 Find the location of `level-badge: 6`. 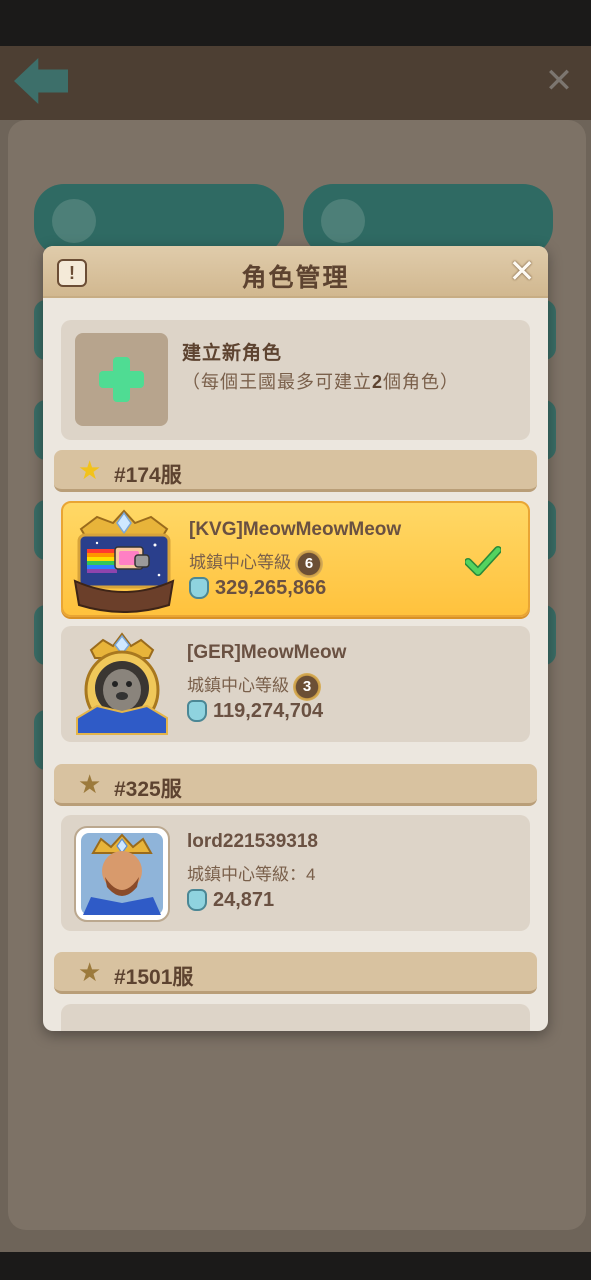

level-badge: 6 is located at coordinates (309, 563).